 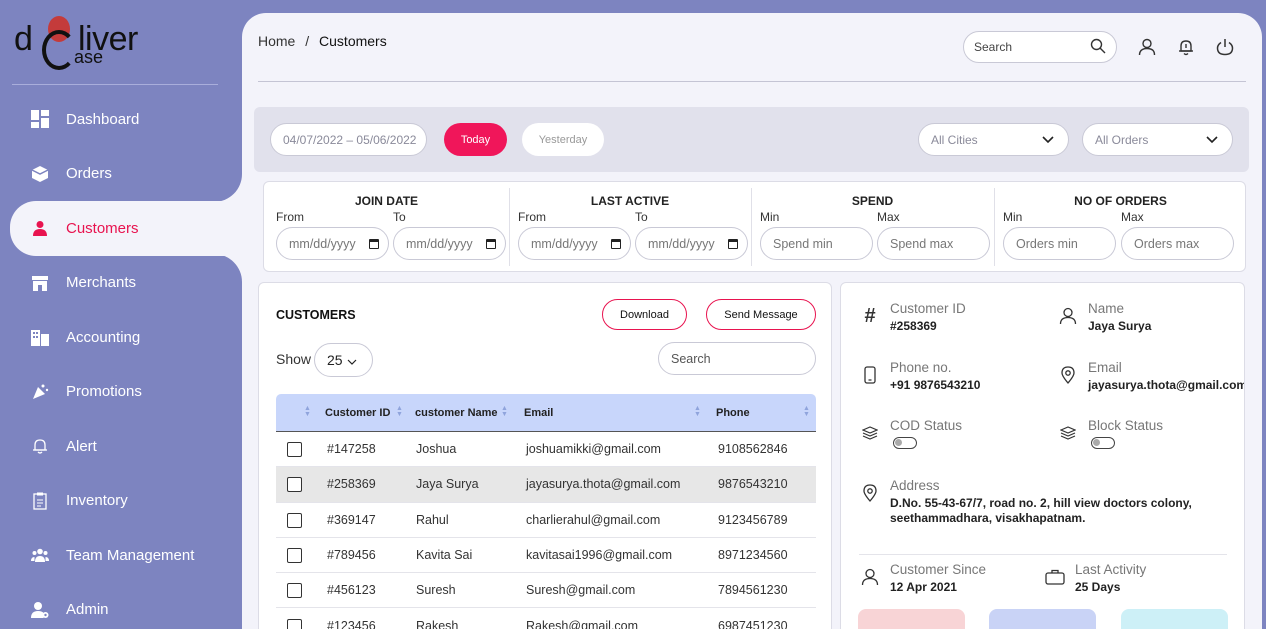 What do you see at coordinates (104, 392) in the screenshot?
I see `sidebar-item-label: Promotions` at bounding box center [104, 392].